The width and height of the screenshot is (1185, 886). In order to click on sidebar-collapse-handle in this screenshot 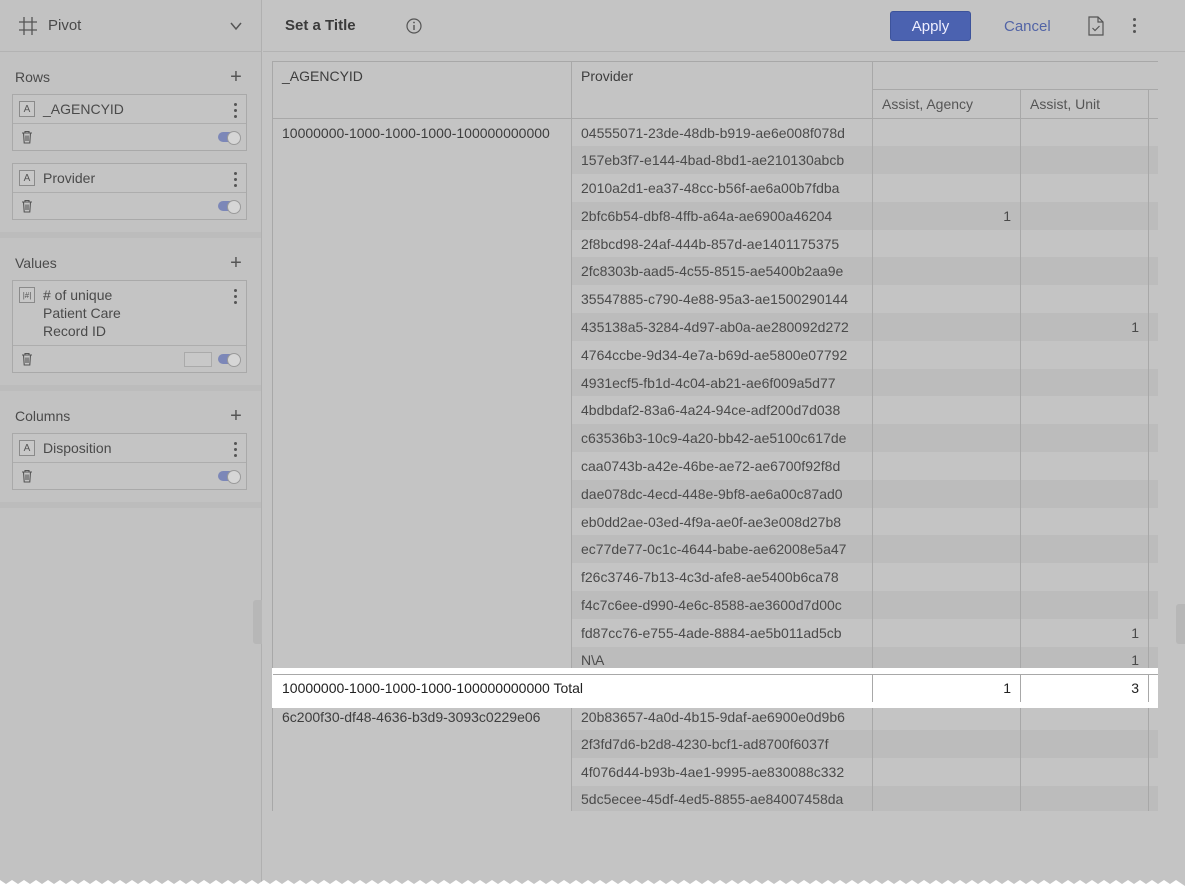, I will do `click(257, 622)`.